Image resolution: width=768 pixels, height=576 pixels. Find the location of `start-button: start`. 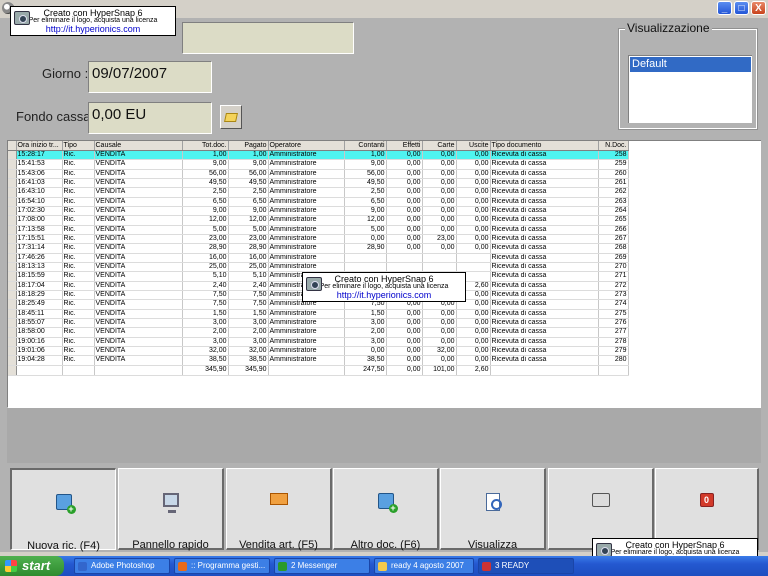

start-button: start is located at coordinates (32, 566).